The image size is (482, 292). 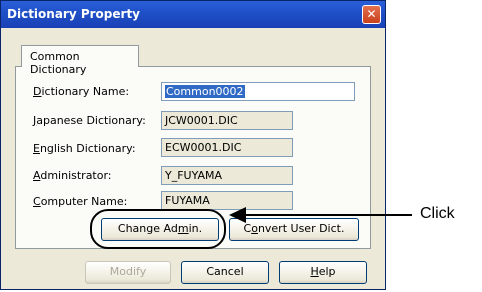 What do you see at coordinates (320, 215) in the screenshot?
I see `arrow-icon` at bounding box center [320, 215].